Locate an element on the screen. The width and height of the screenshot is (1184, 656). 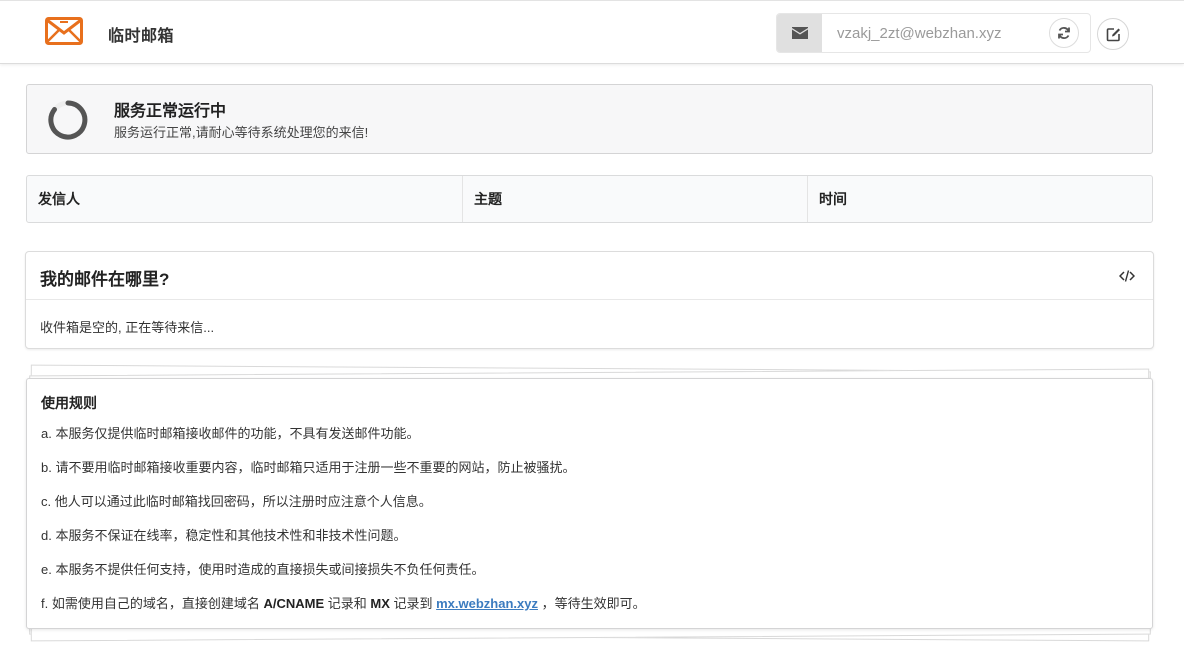
email-address-input is located at coordinates (935, 33).